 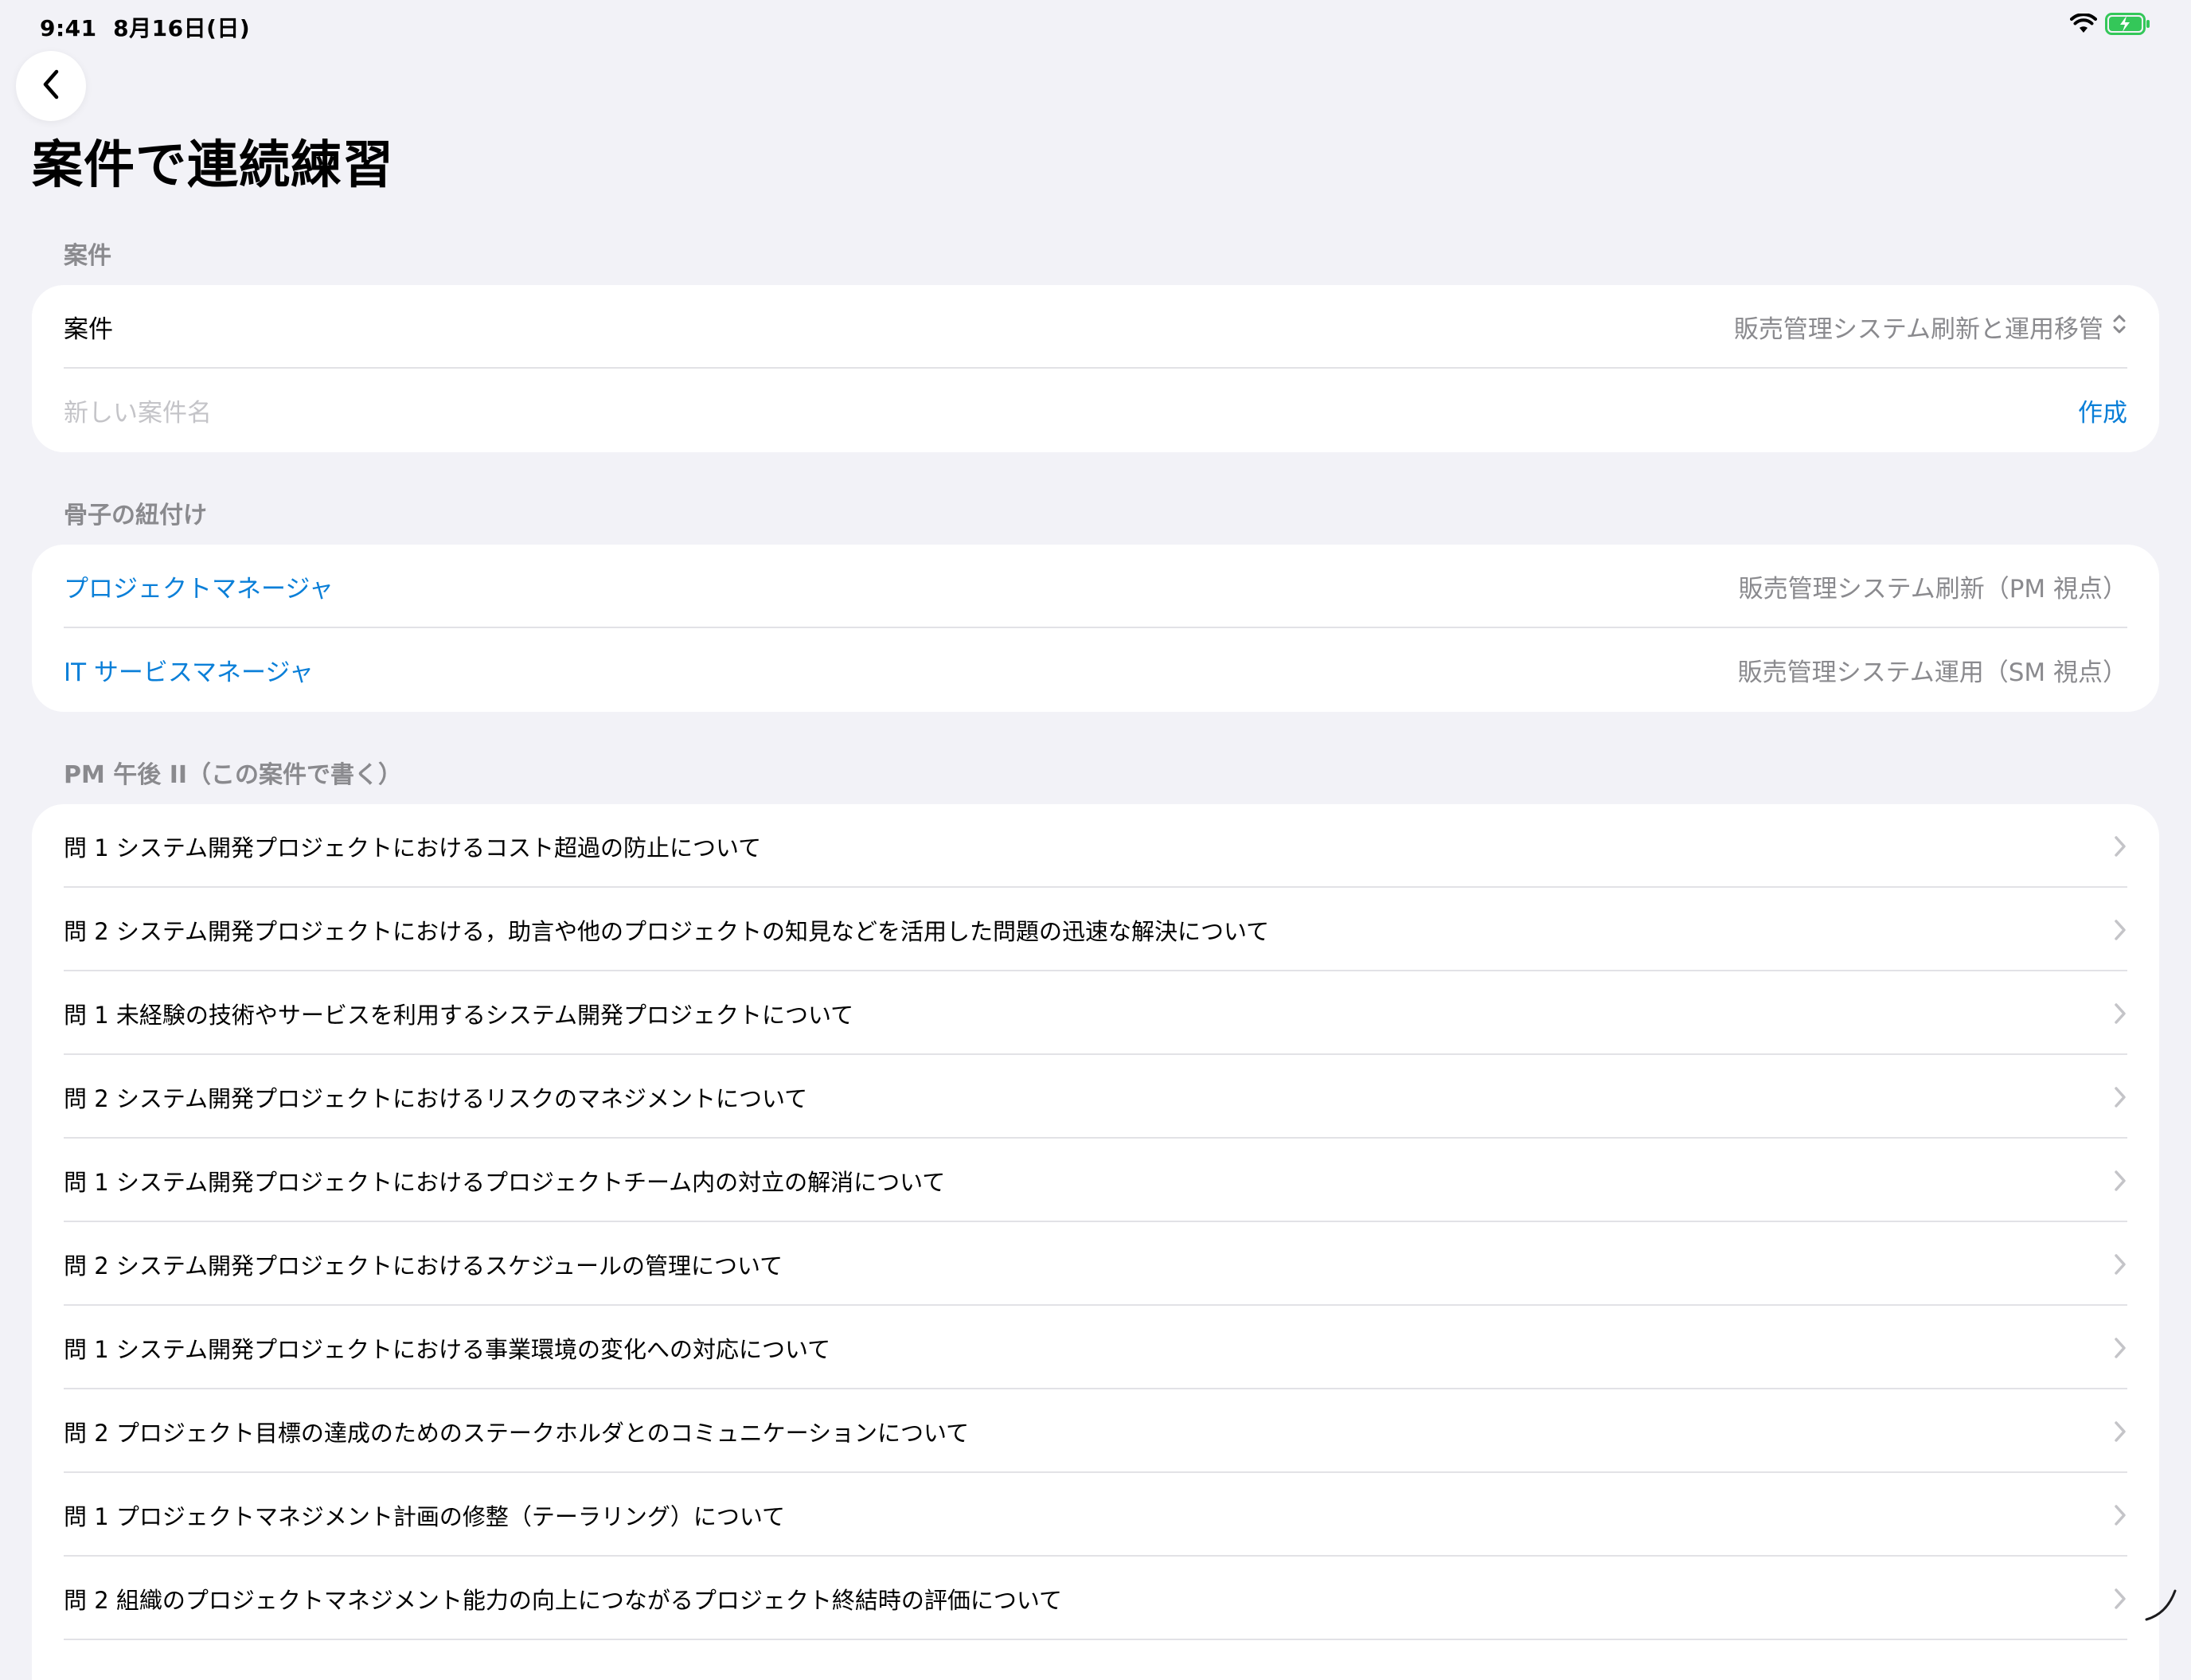 What do you see at coordinates (1095, 846) in the screenshot?
I see `list-item: 問 1 システム開発プロジェクトにおけるコスト超過の防止について` at bounding box center [1095, 846].